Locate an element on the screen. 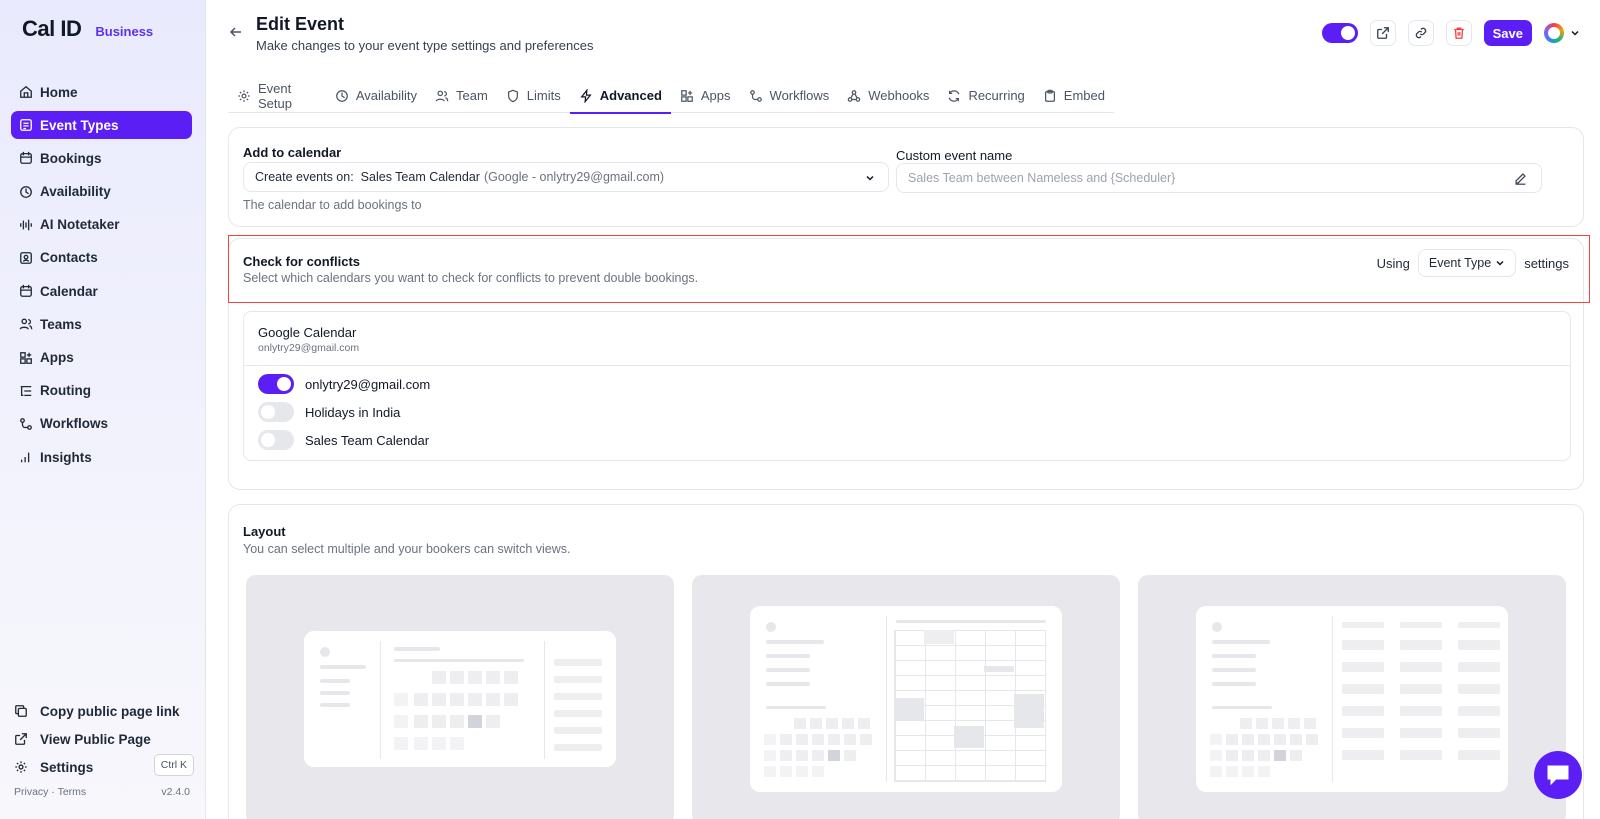 The width and height of the screenshot is (1600, 819). tab-label: Recurring is located at coordinates (996, 95).